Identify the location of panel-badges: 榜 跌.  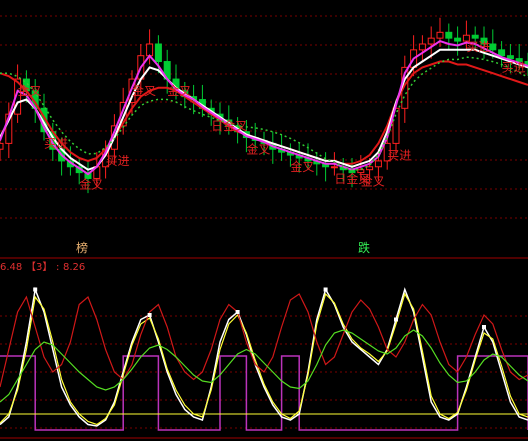
(223, 247).